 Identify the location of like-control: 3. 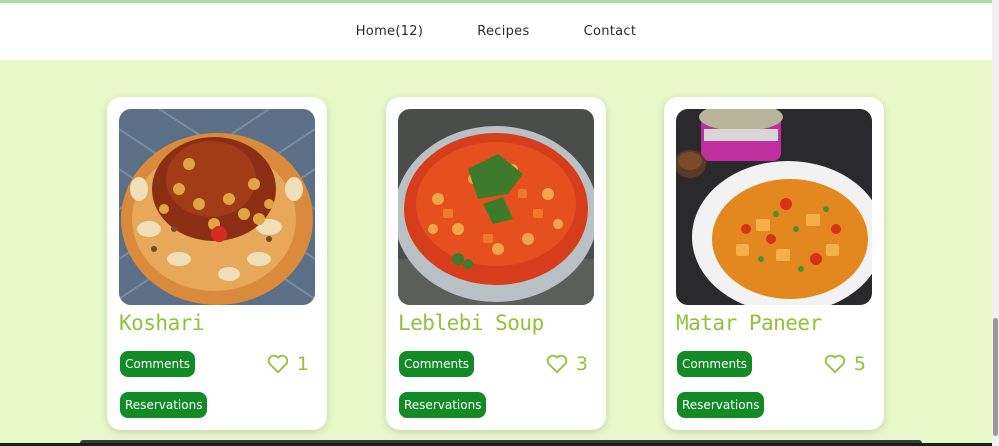
(567, 364).